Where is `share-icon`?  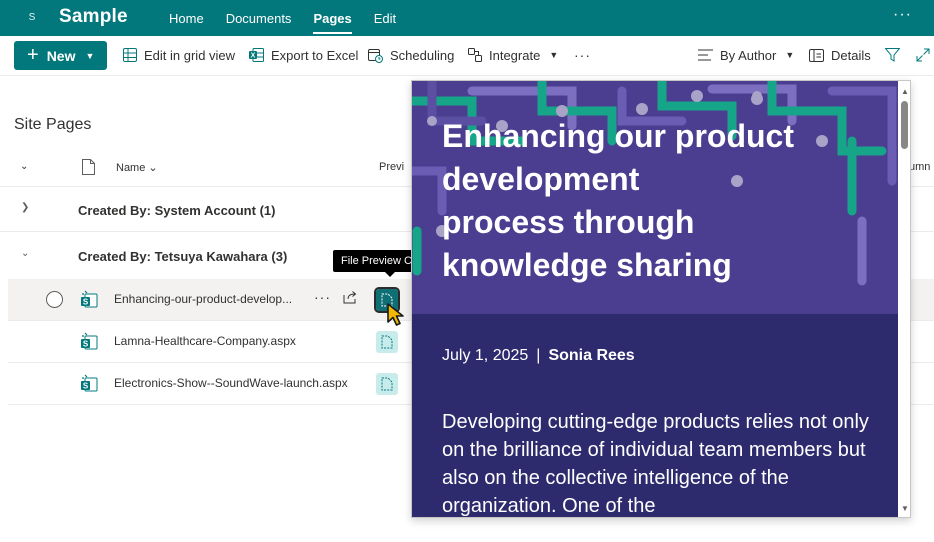
share-icon is located at coordinates (350, 298).